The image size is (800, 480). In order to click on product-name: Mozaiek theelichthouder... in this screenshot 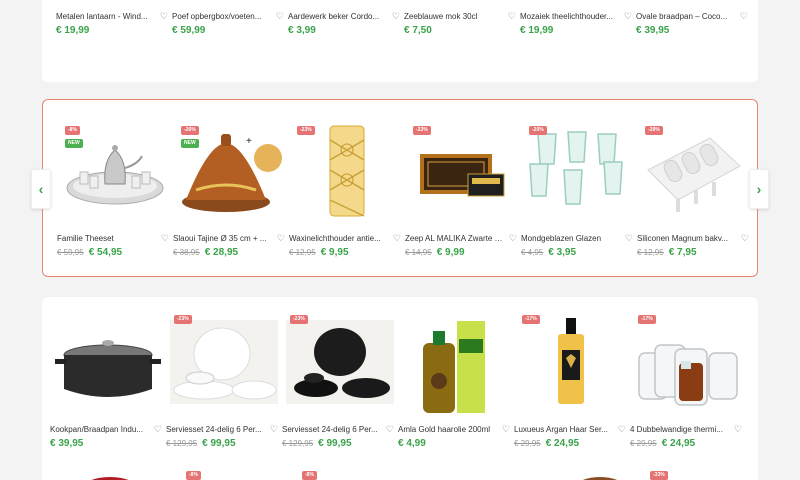, I will do `click(569, 16)`.